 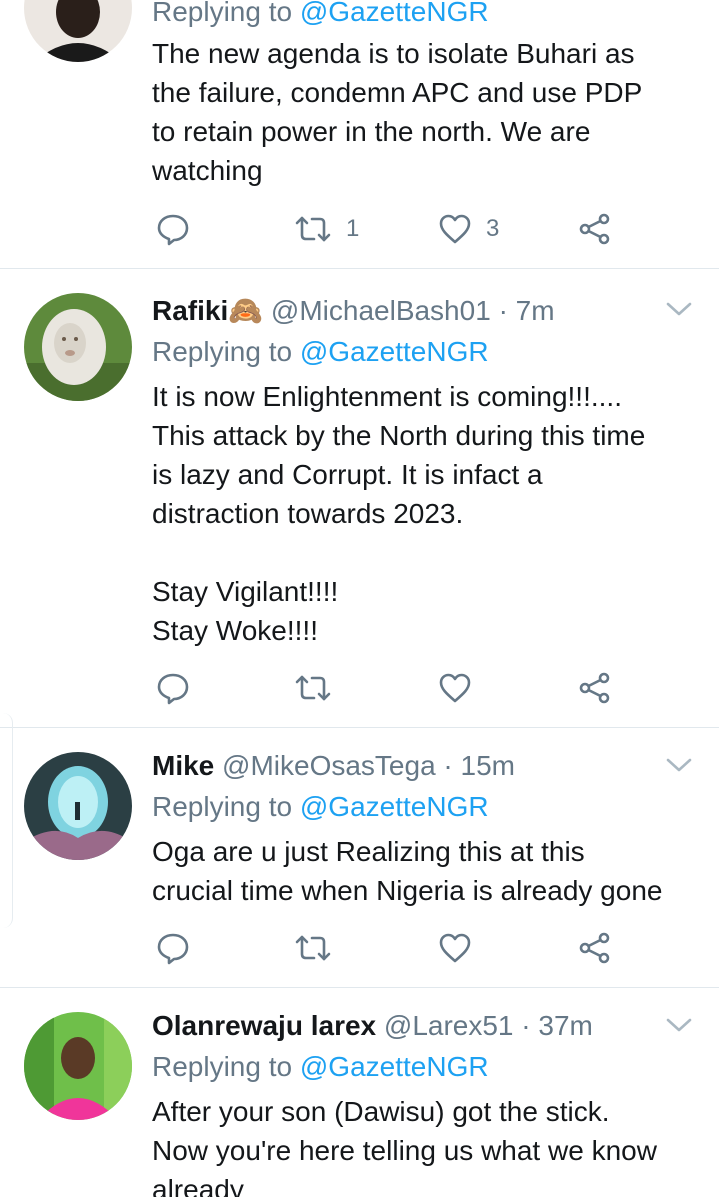 What do you see at coordinates (565, 1025) in the screenshot?
I see `timestamp: 37m` at bounding box center [565, 1025].